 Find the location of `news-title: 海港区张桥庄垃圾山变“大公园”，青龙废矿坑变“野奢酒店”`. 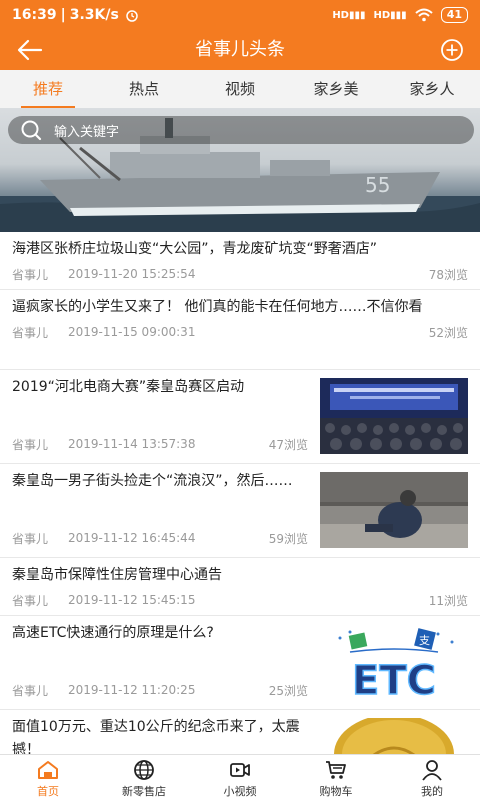

news-title: 海港区张桥庄垃圾山变“大公园”，青龙废矿坑变“野奢酒店” is located at coordinates (195, 249).